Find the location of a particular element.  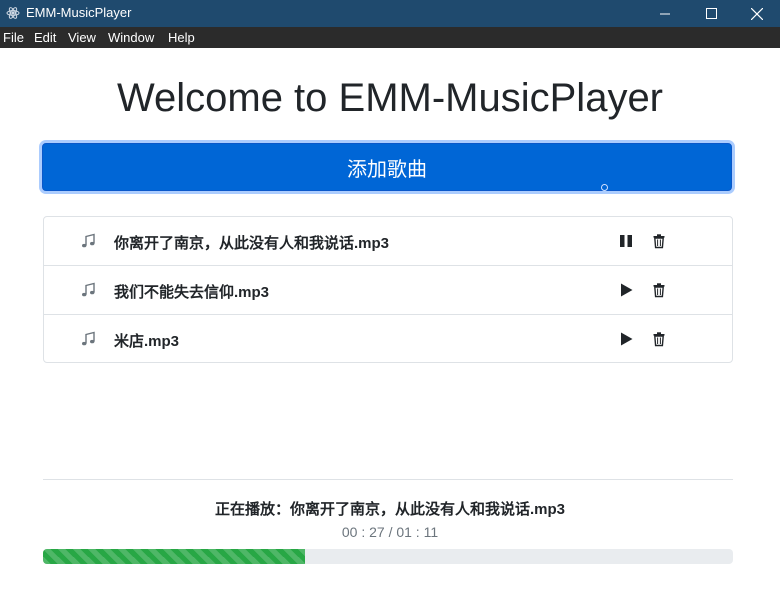

song-row: 我们不能失去信仰.mp3 is located at coordinates (388, 290).